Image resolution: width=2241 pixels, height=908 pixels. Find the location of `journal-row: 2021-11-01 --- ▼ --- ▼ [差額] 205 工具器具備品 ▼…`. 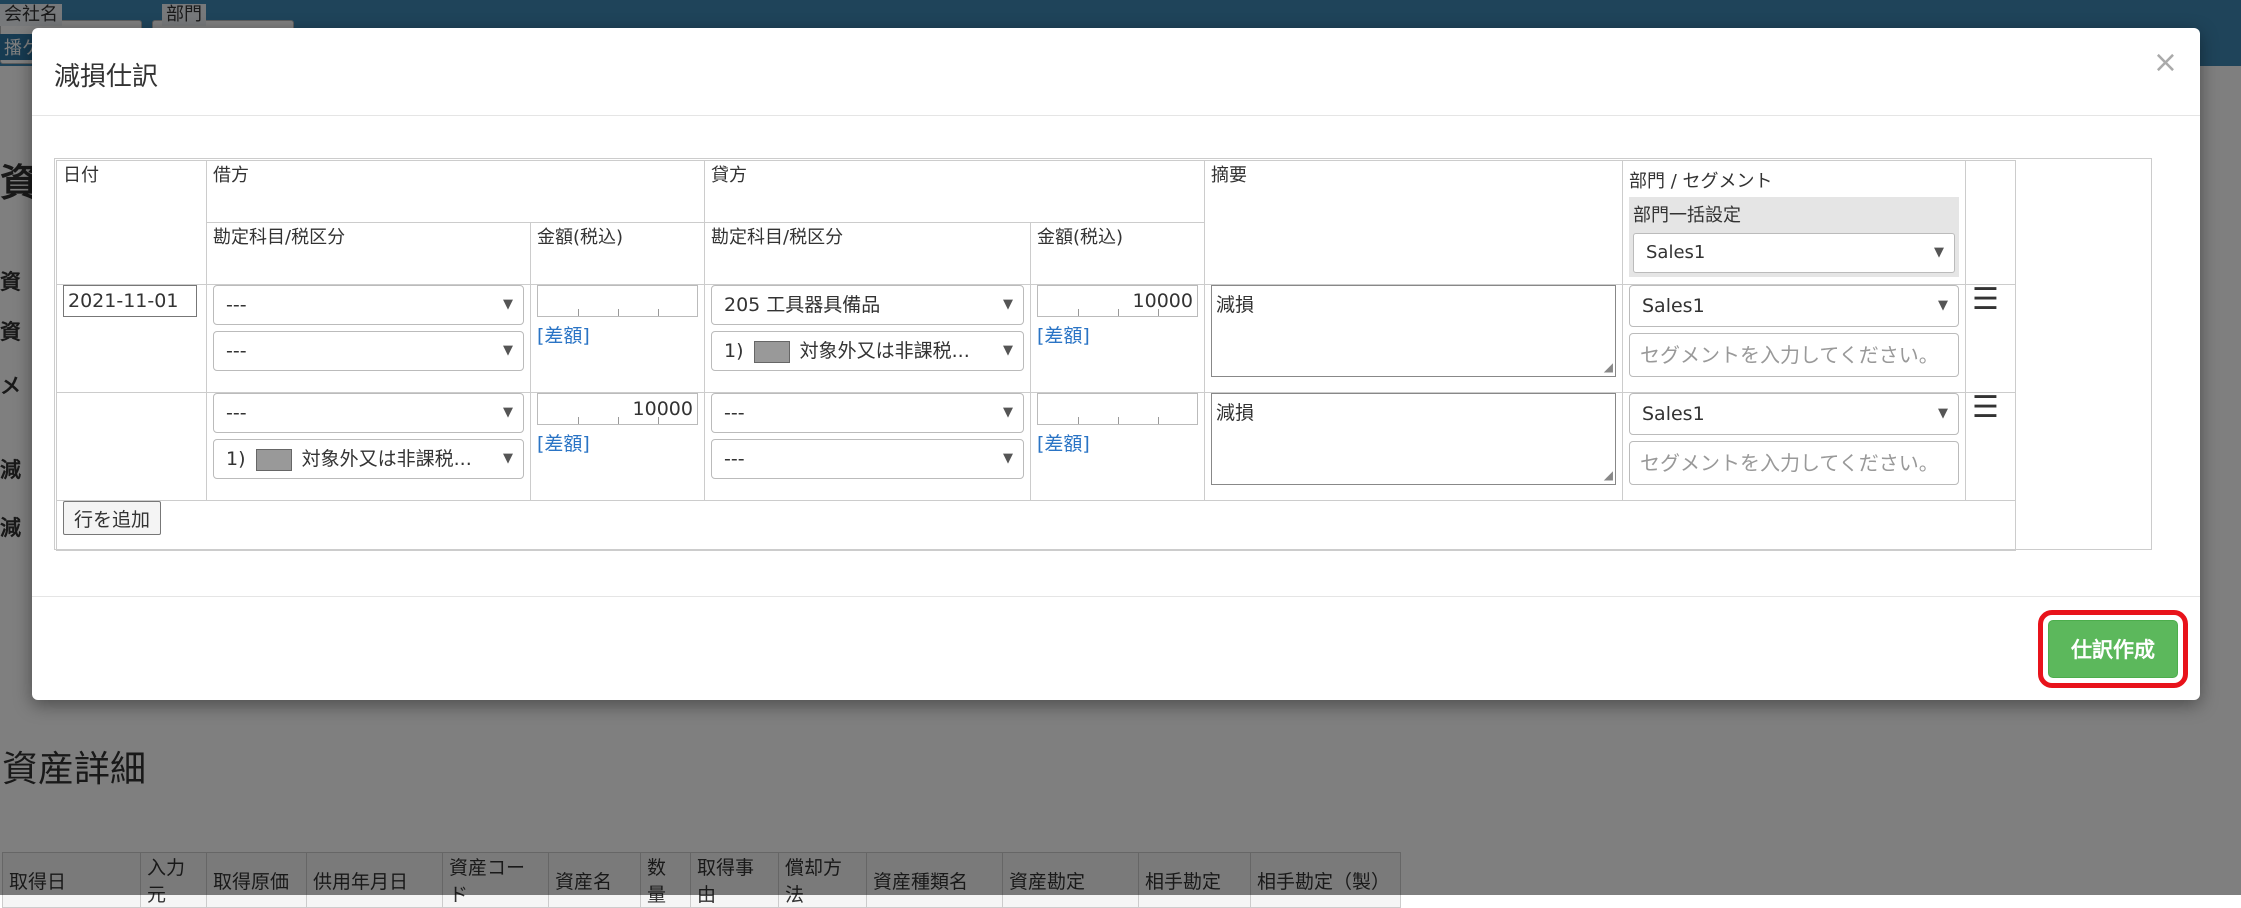

journal-row: 2021-11-01 --- ▼ --- ▼ [差額] 205 工具器具備品 ▼… is located at coordinates (1036, 338).